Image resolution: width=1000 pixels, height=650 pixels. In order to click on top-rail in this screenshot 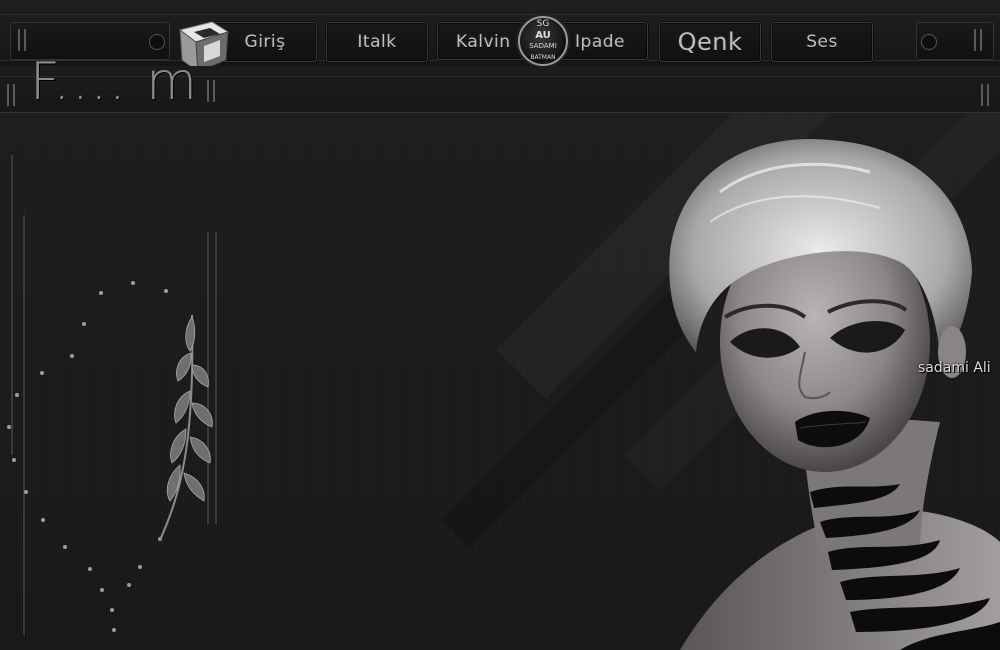, I will do `click(500, 14)`.